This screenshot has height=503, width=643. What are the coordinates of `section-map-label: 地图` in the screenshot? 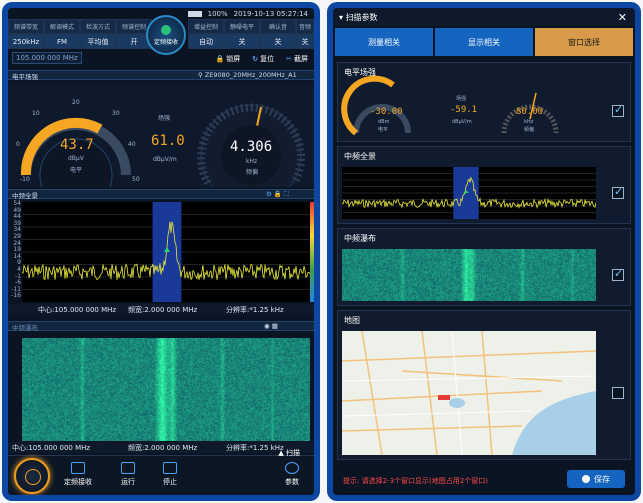 It's located at (352, 320).